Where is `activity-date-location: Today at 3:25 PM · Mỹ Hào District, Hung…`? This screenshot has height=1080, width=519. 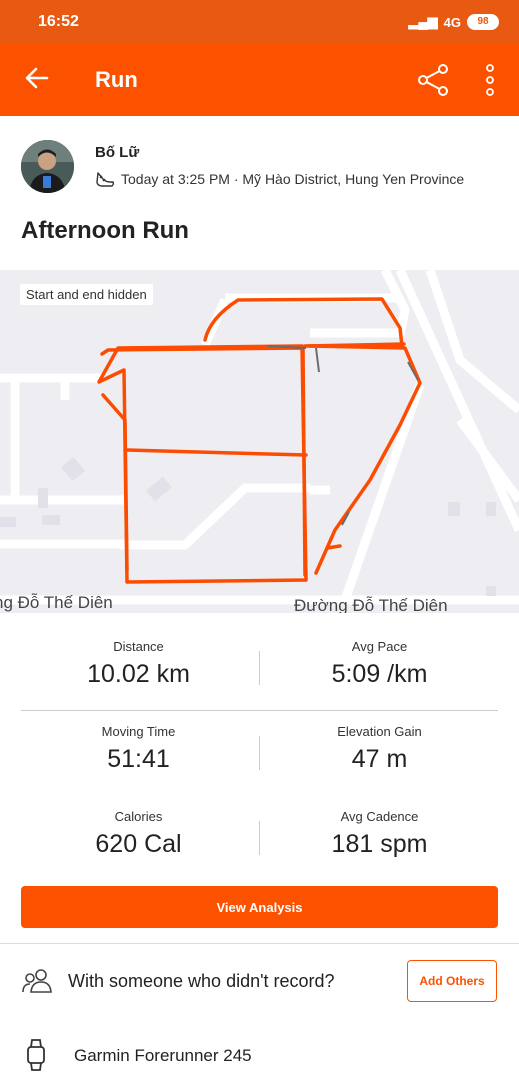 activity-date-location: Today at 3:25 PM · Mỹ Hào District, Hung… is located at coordinates (293, 179).